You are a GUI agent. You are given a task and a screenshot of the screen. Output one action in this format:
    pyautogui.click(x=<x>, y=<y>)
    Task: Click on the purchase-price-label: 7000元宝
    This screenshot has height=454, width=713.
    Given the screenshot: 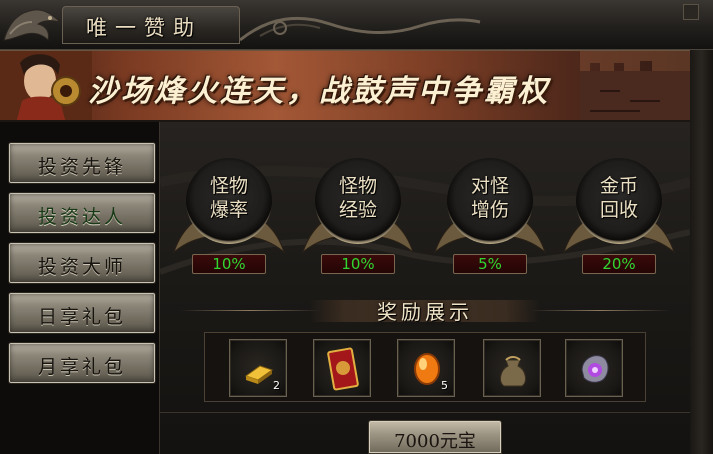 What is the action you would take?
    pyautogui.click(x=435, y=441)
    